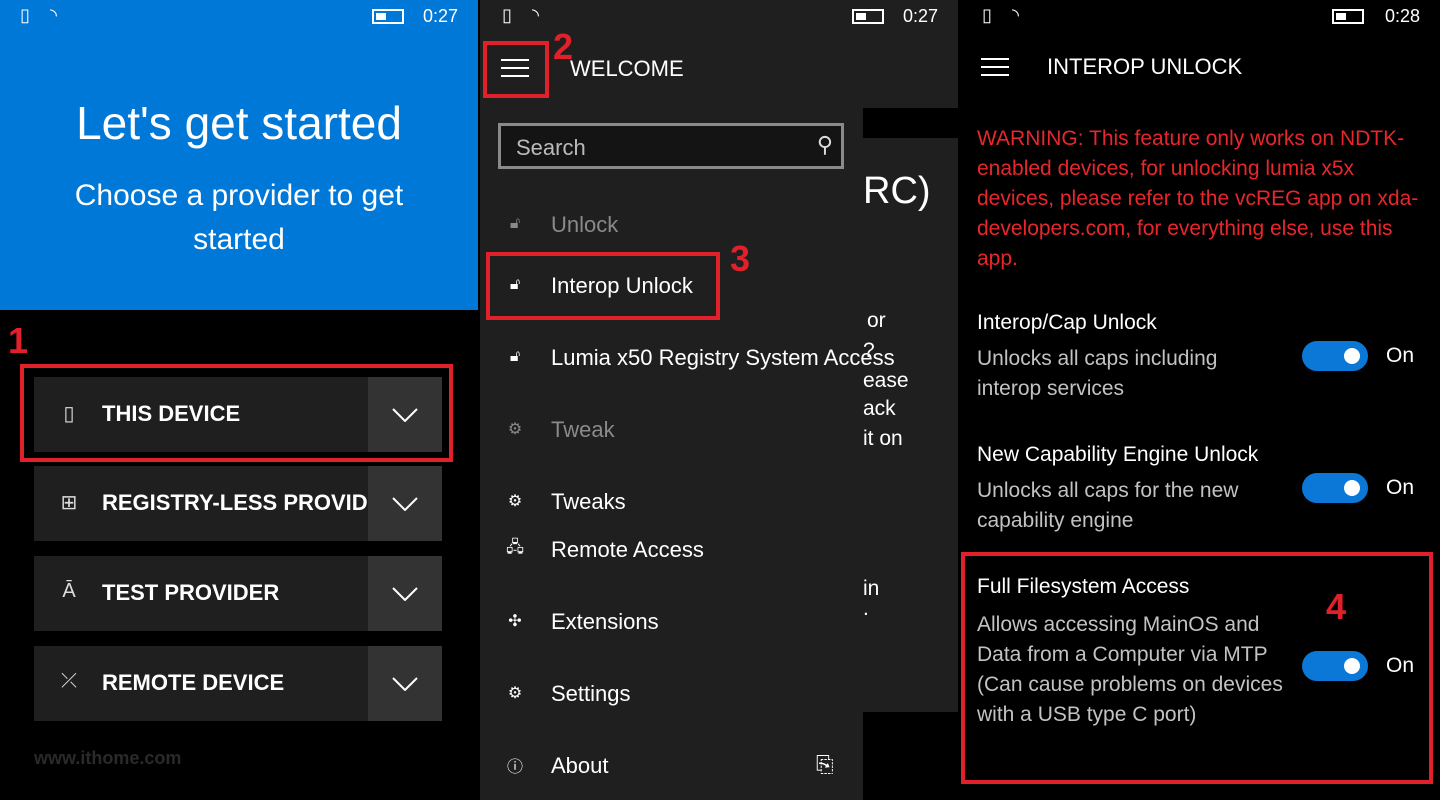 Image resolution: width=1440 pixels, height=800 pixels. I want to click on provider-test: Ā TEST PROVIDER, so click(238, 593).